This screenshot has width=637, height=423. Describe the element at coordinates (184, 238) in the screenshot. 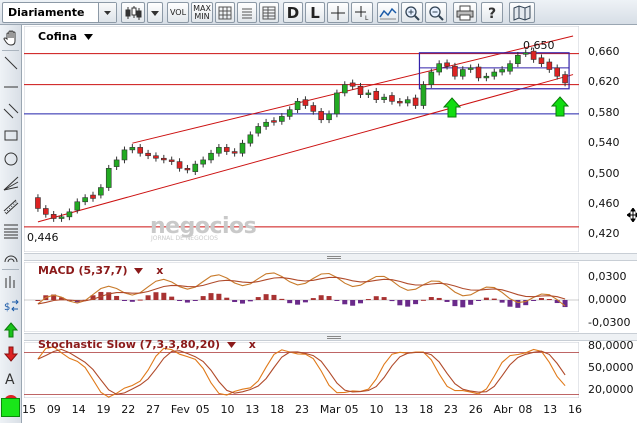

I see `watermark-subtitle: JORNAL DE NEGOCIOS` at that location.